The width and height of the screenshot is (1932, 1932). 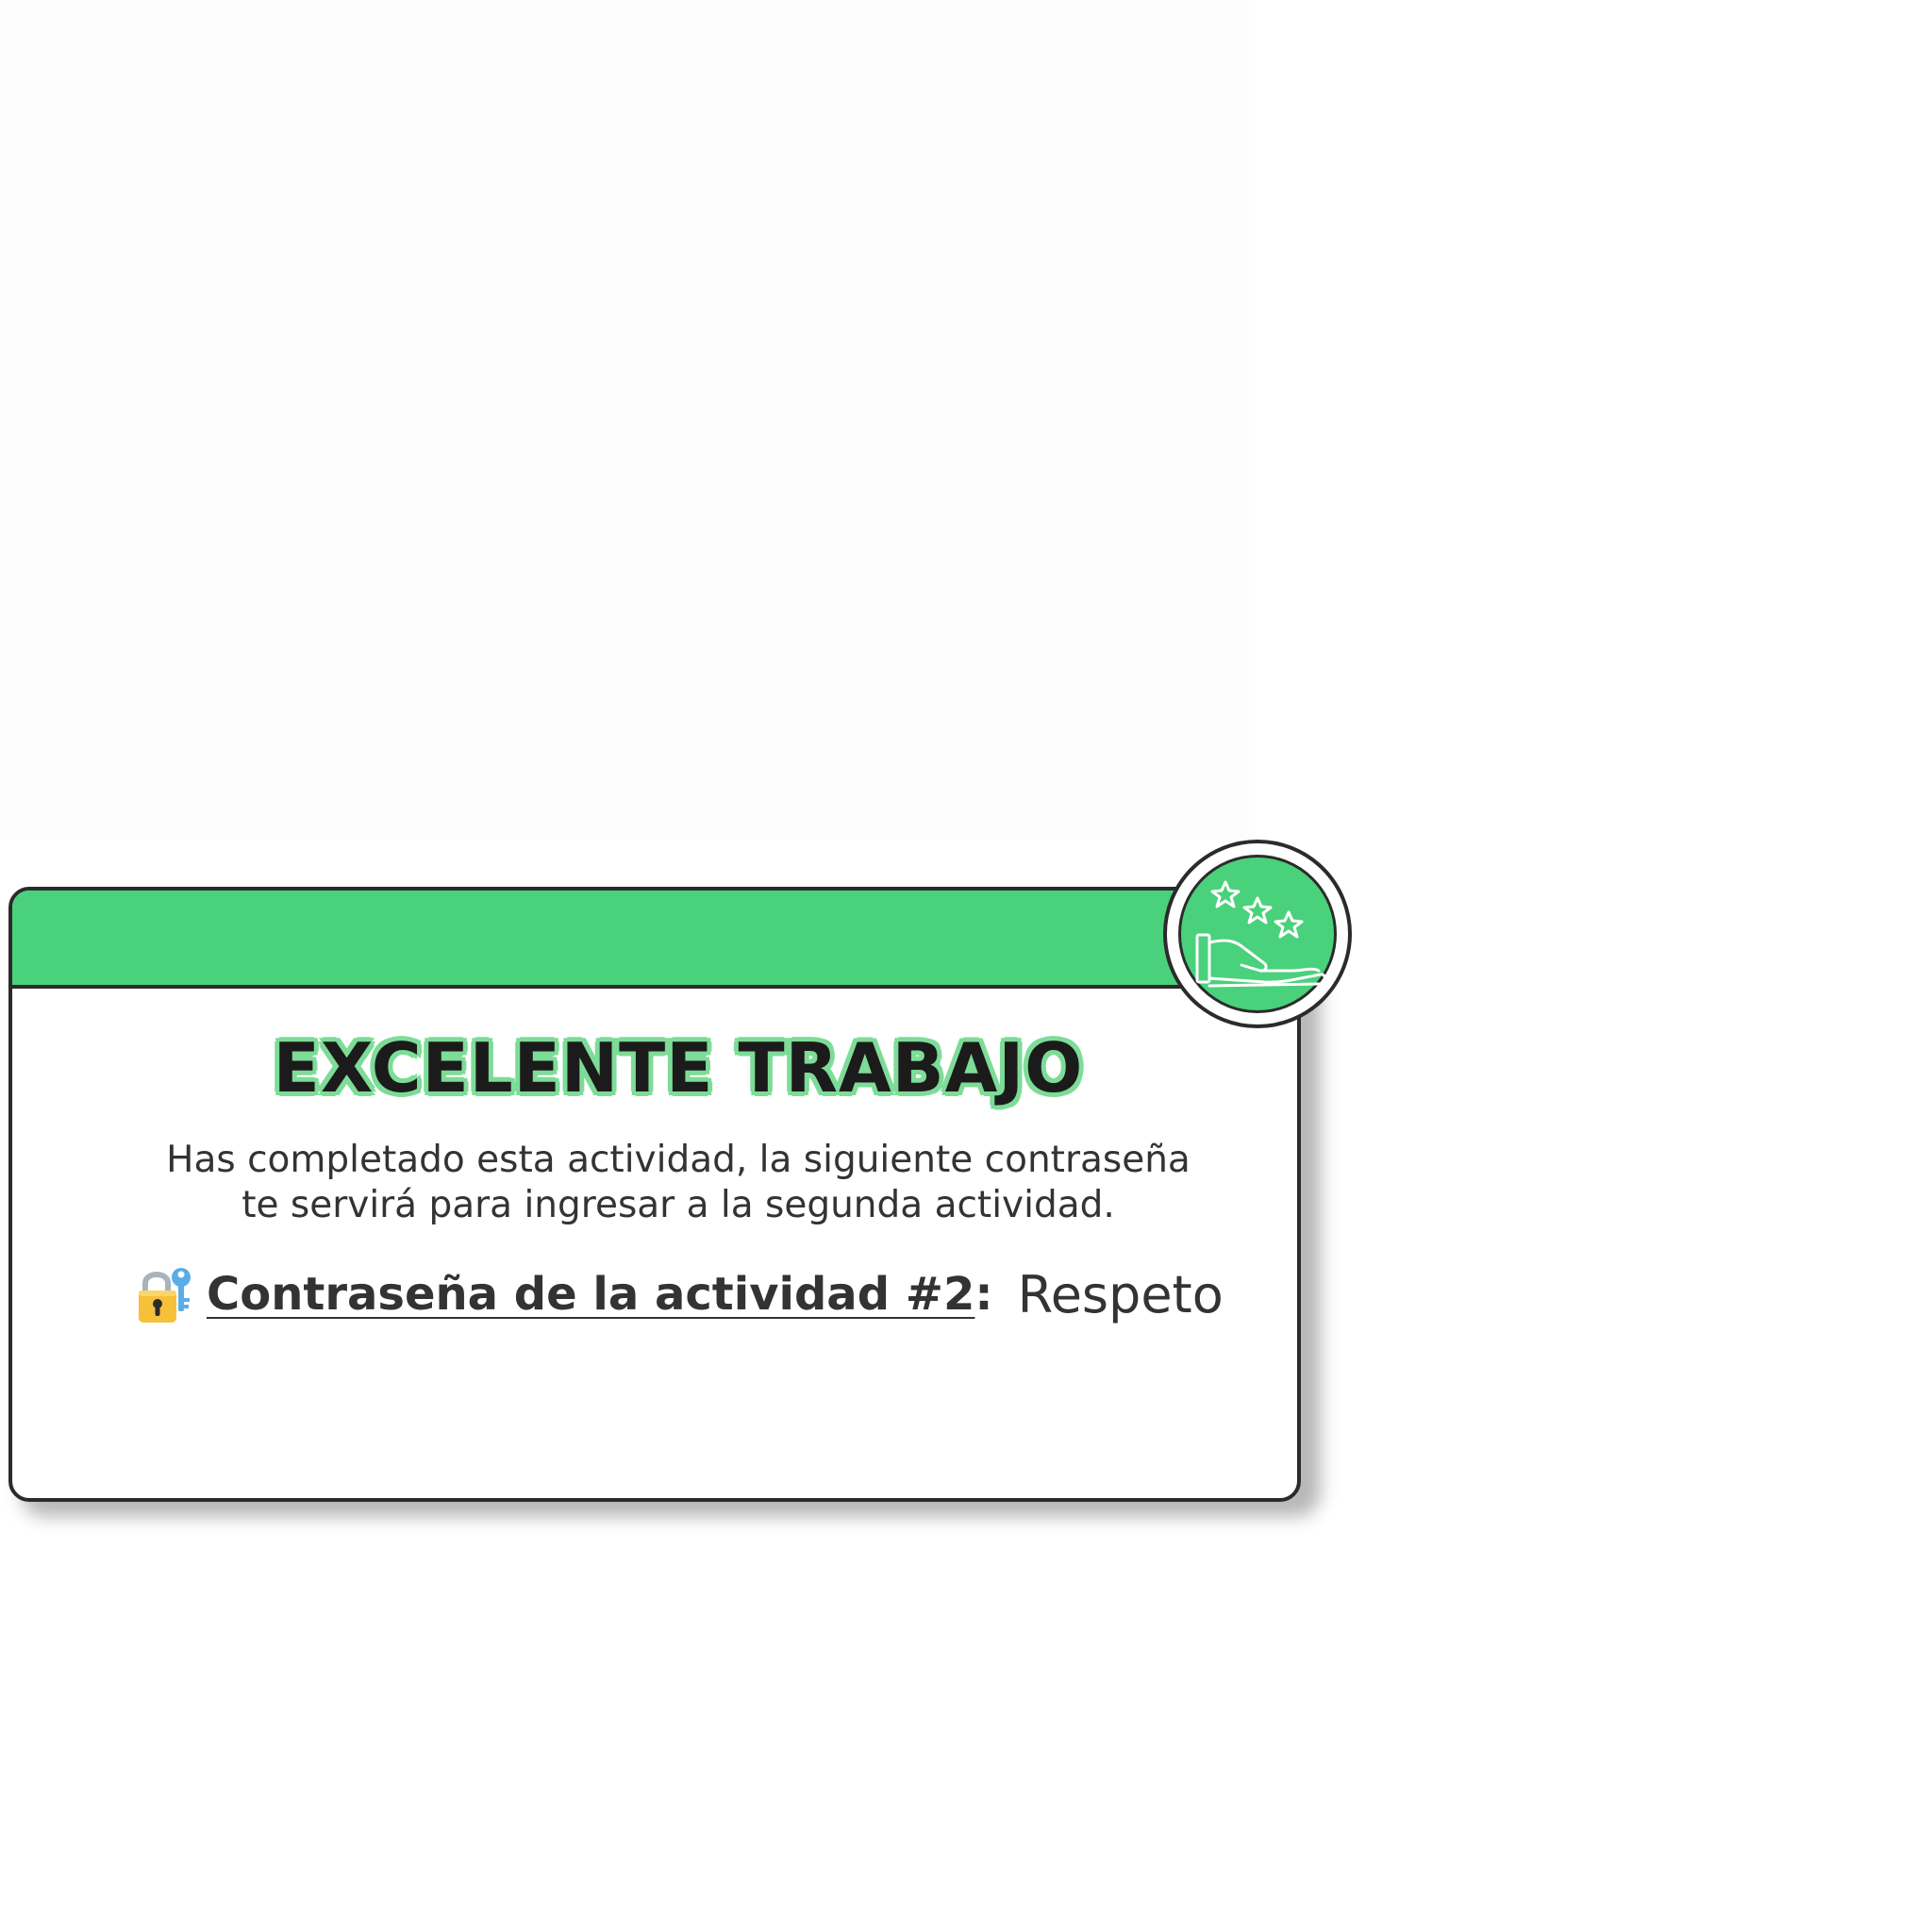 I want to click on password-value: Respeto, so click(x=1120, y=1294).